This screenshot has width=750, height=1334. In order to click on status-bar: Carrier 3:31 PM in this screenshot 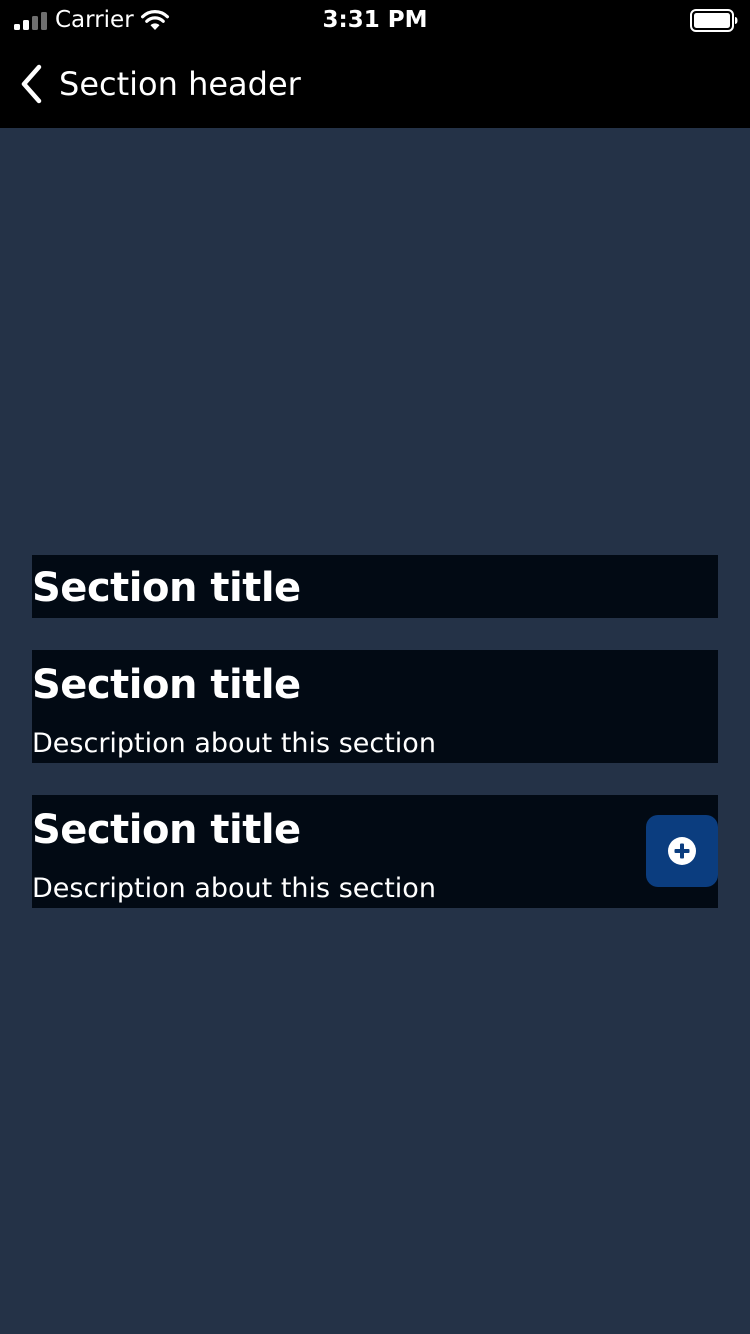, I will do `click(375, 20)`.